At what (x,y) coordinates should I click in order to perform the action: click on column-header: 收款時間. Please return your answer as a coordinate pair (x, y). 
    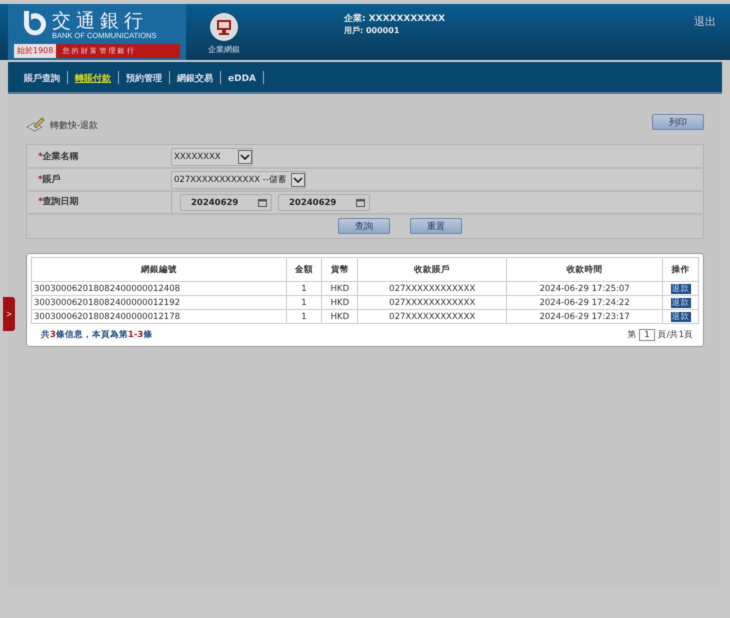
    Looking at the image, I should click on (584, 270).